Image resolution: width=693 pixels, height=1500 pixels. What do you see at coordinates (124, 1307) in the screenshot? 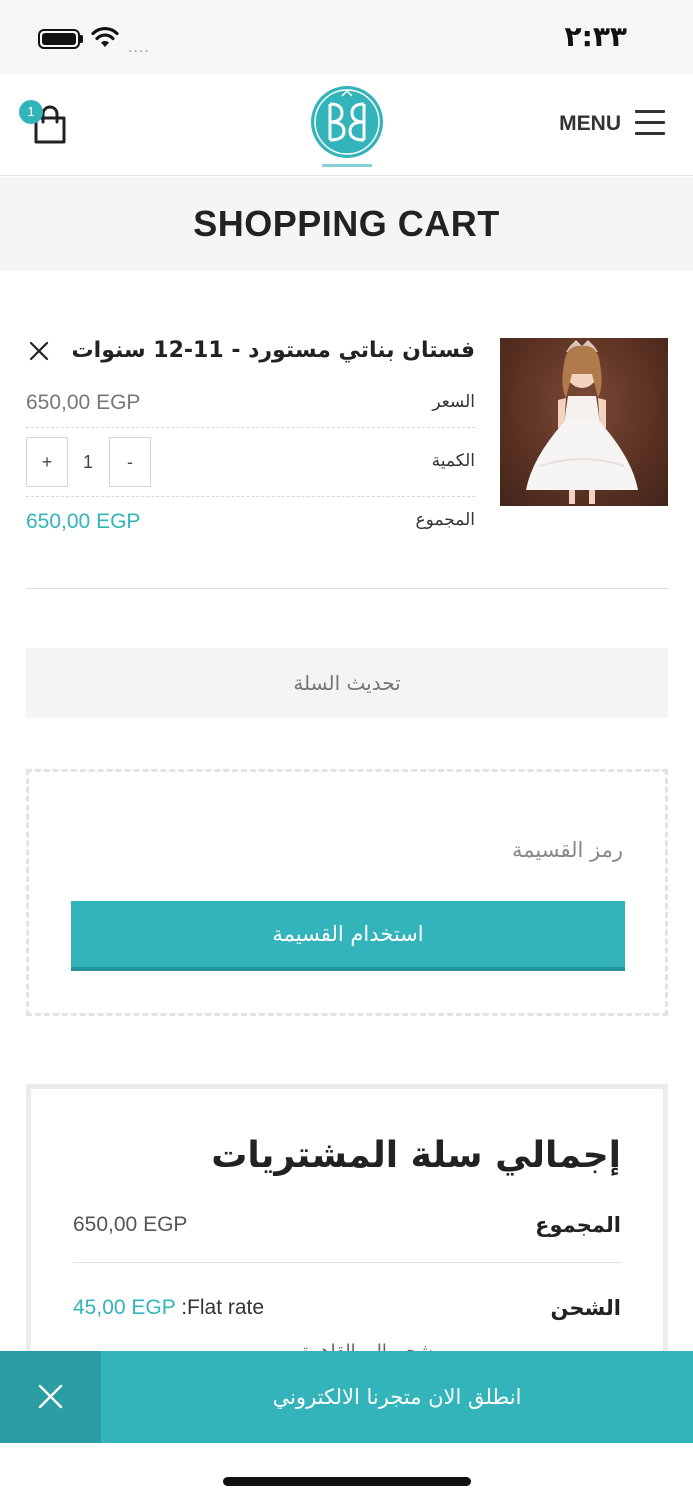
I see `shipping-value: 45,00 EGP` at bounding box center [124, 1307].